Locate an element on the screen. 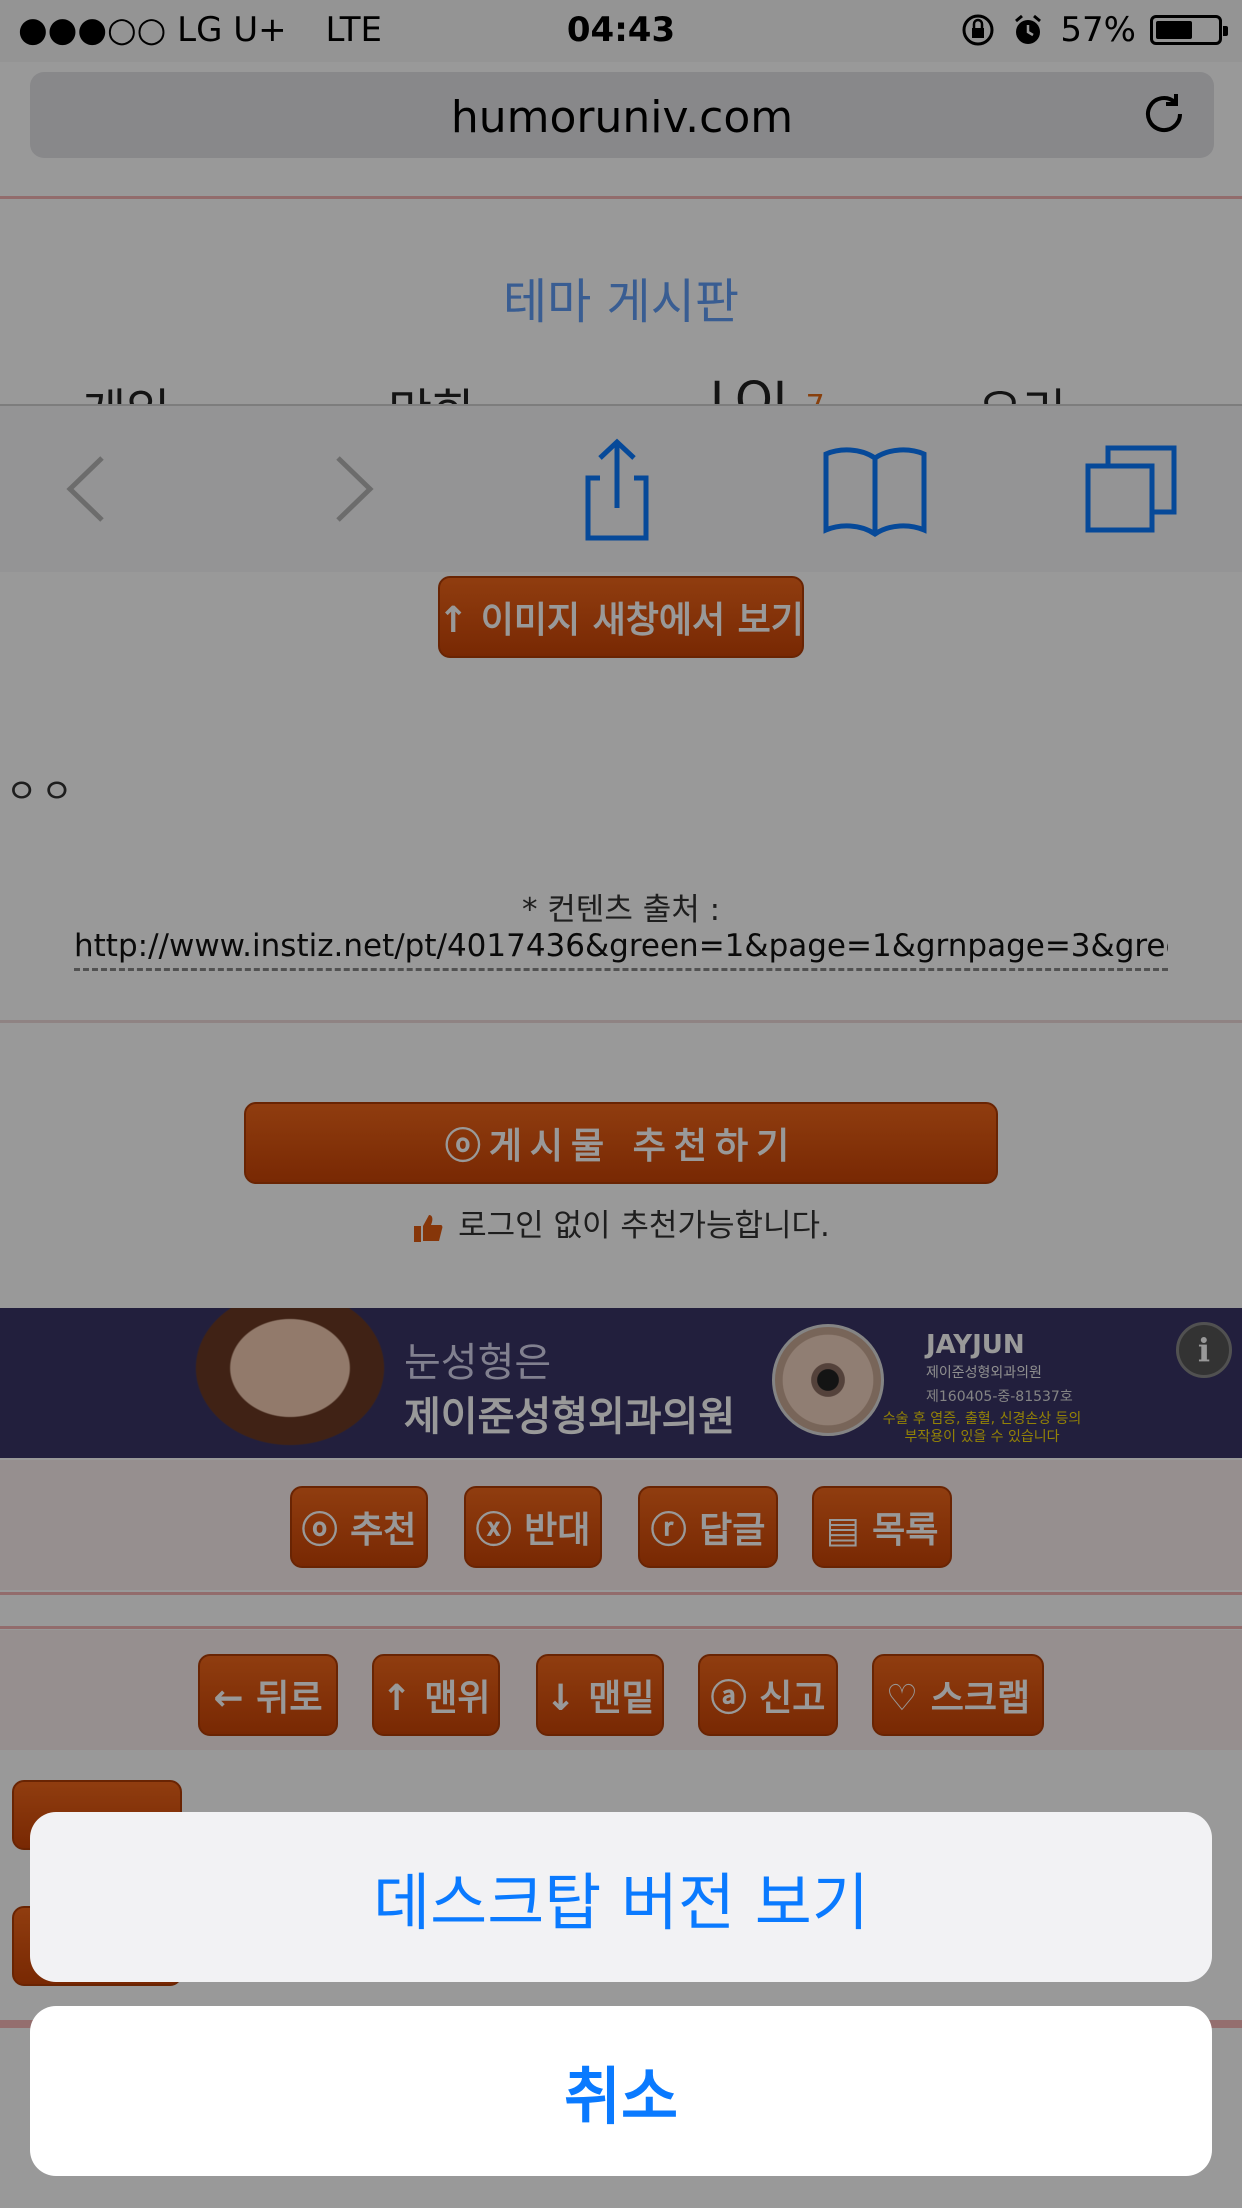 The height and width of the screenshot is (2208, 1242). request-desktop-site-button: 데스크탑 버전 보기 is located at coordinates (621, 1897).